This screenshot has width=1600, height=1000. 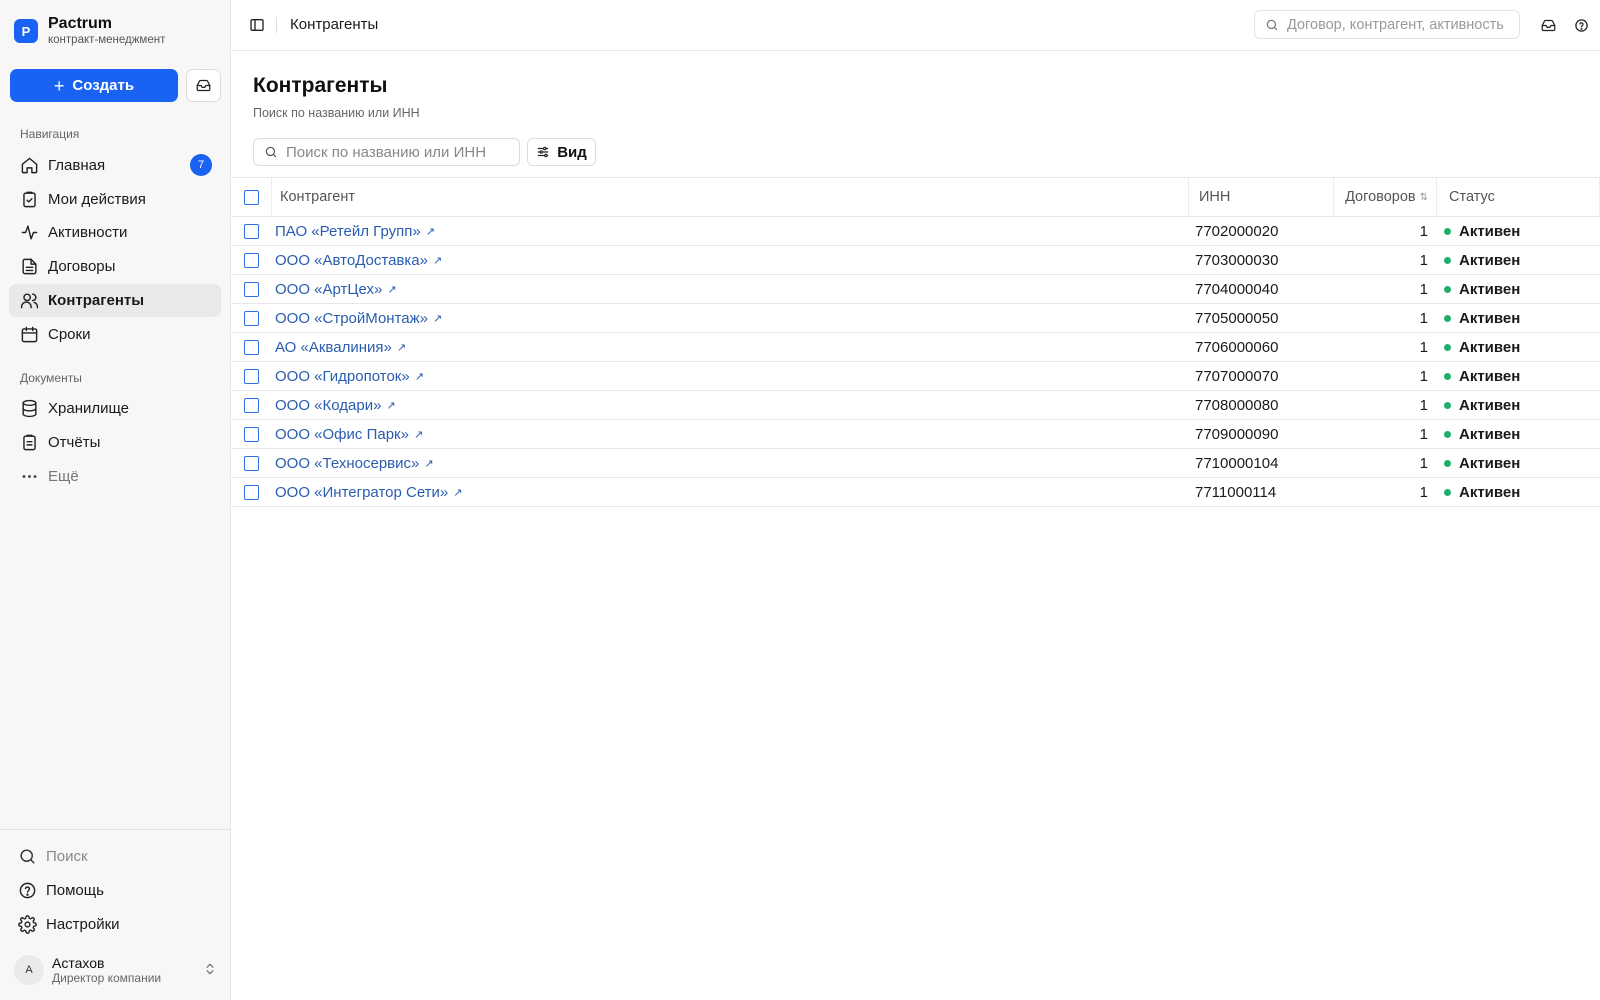 What do you see at coordinates (347, 463) in the screenshot?
I see `counterparty-link: ООО «Техносервис»` at bounding box center [347, 463].